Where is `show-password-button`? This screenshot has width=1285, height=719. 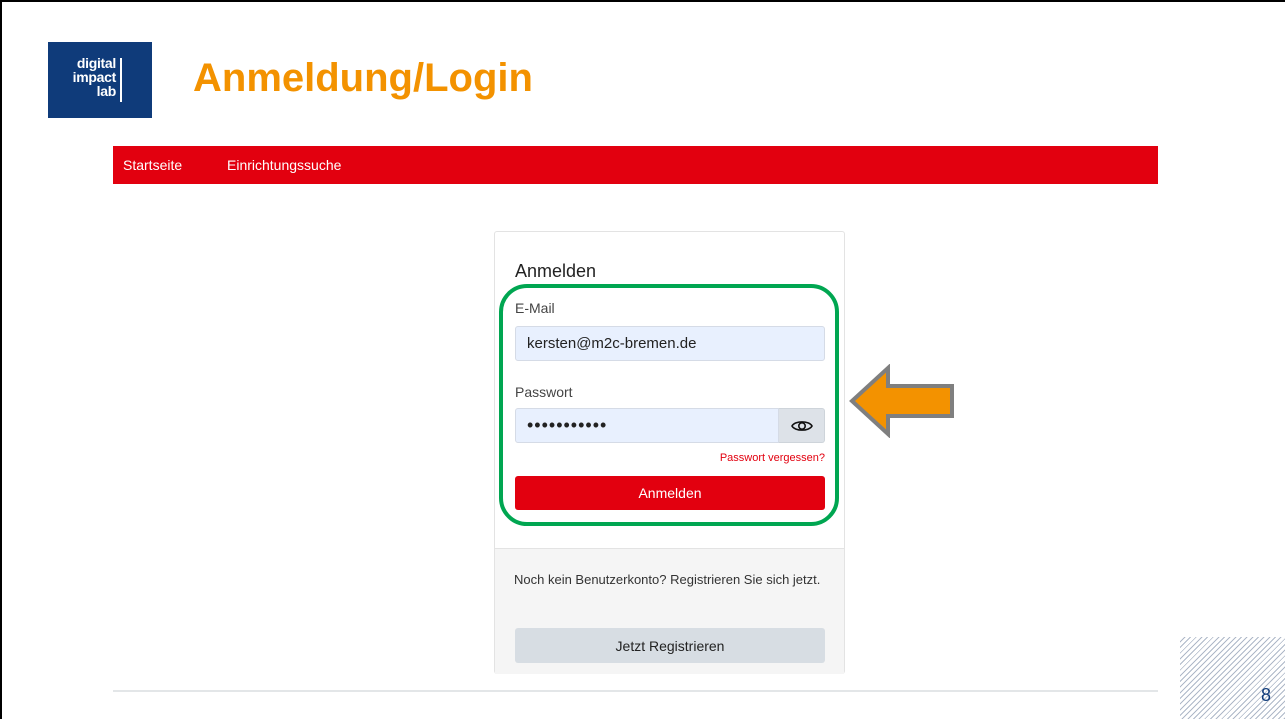 show-password-button is located at coordinates (802, 425).